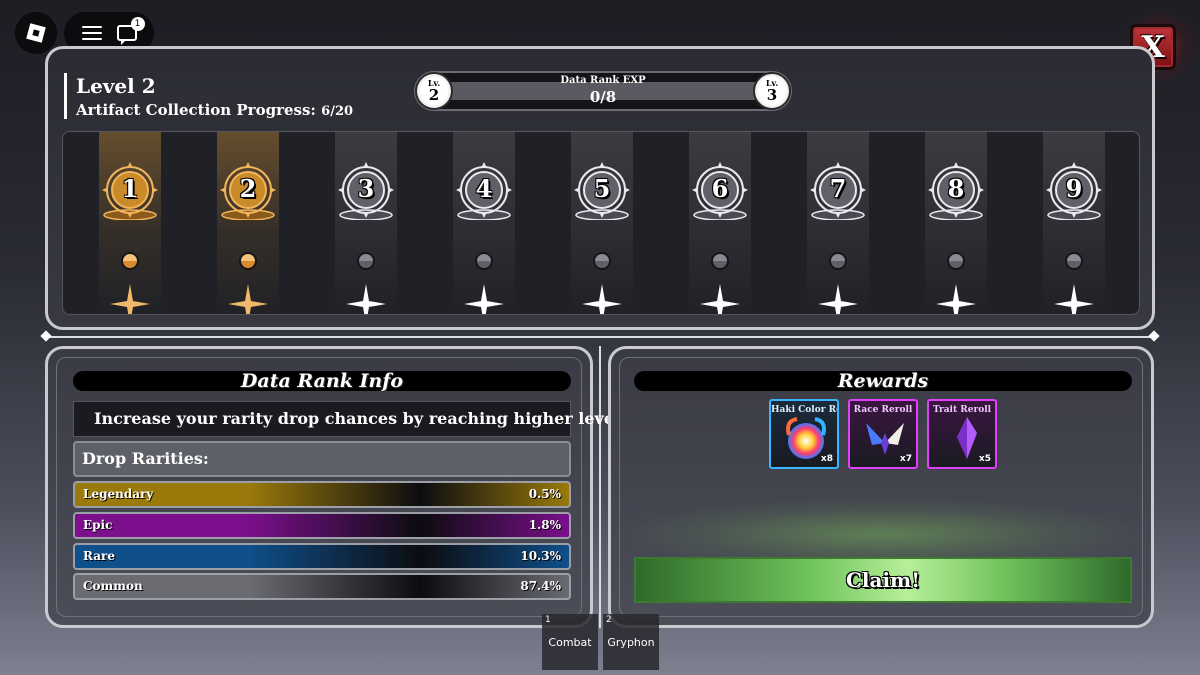 The width and height of the screenshot is (1200, 675). What do you see at coordinates (883, 381) in the screenshot?
I see `rewards-title: Rewards` at bounding box center [883, 381].